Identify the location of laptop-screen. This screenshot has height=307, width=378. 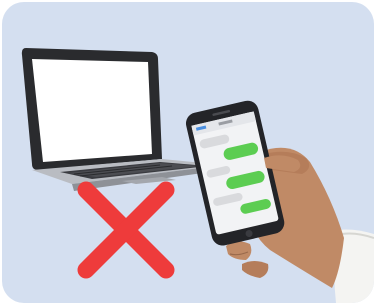
(92, 110).